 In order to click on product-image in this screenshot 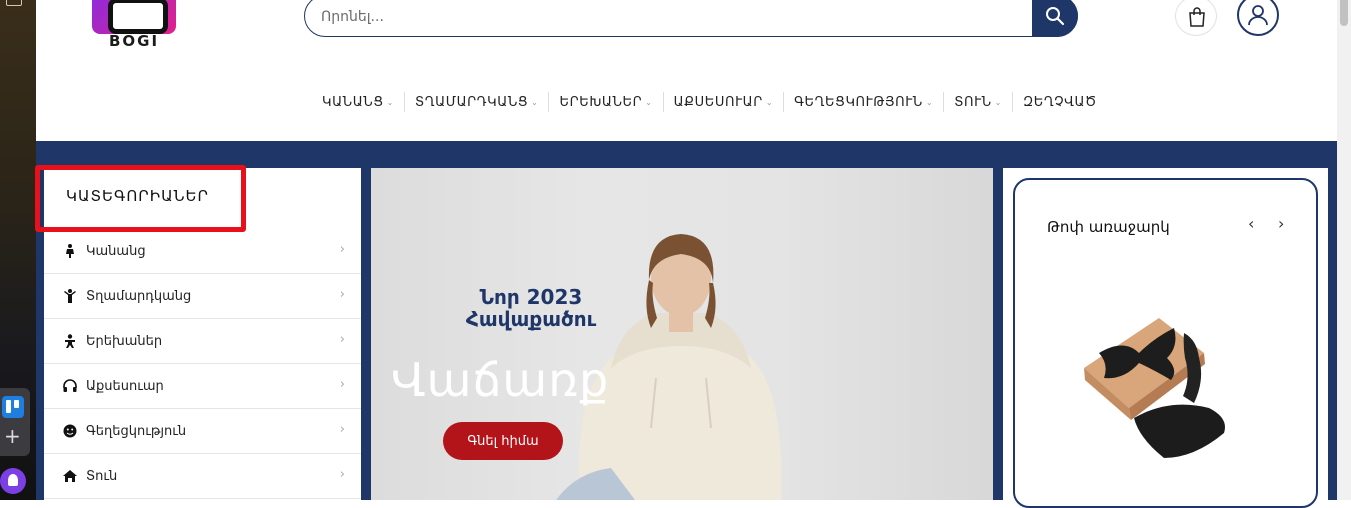, I will do `click(1164, 390)`.